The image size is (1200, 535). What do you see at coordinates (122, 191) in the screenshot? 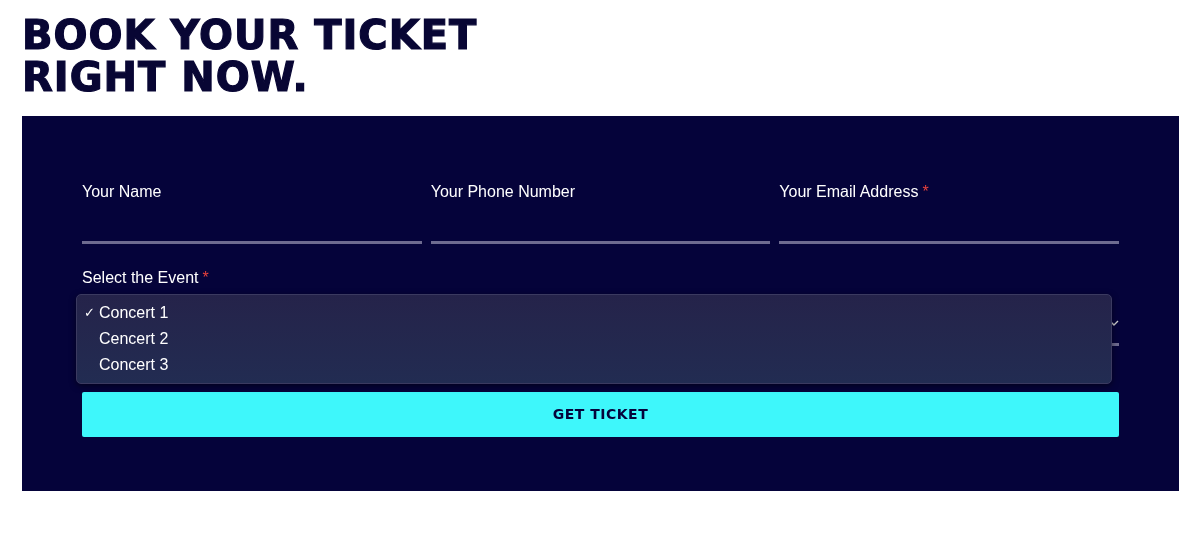
I see `field-label: Your Name` at bounding box center [122, 191].